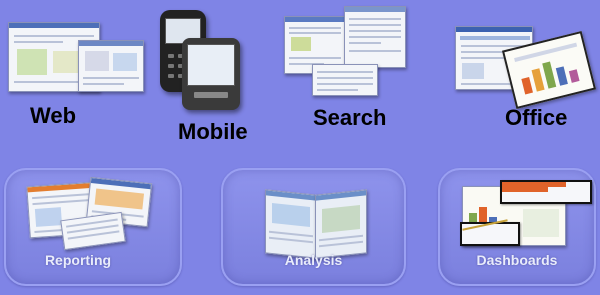 The image size is (600, 295). Describe the element at coordinates (490, 232) in the screenshot. I see `dashboard-line-chart-frame` at that location.